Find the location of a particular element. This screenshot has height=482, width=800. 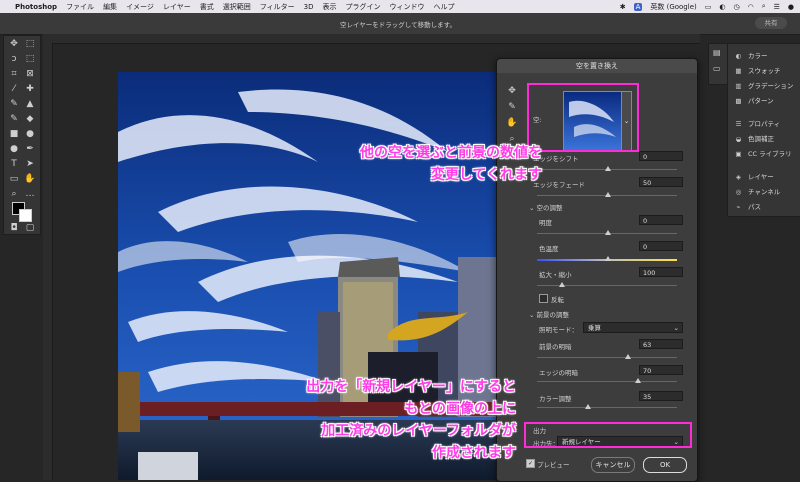

healing-tool-icon: ✚ is located at coordinates (30, 89).